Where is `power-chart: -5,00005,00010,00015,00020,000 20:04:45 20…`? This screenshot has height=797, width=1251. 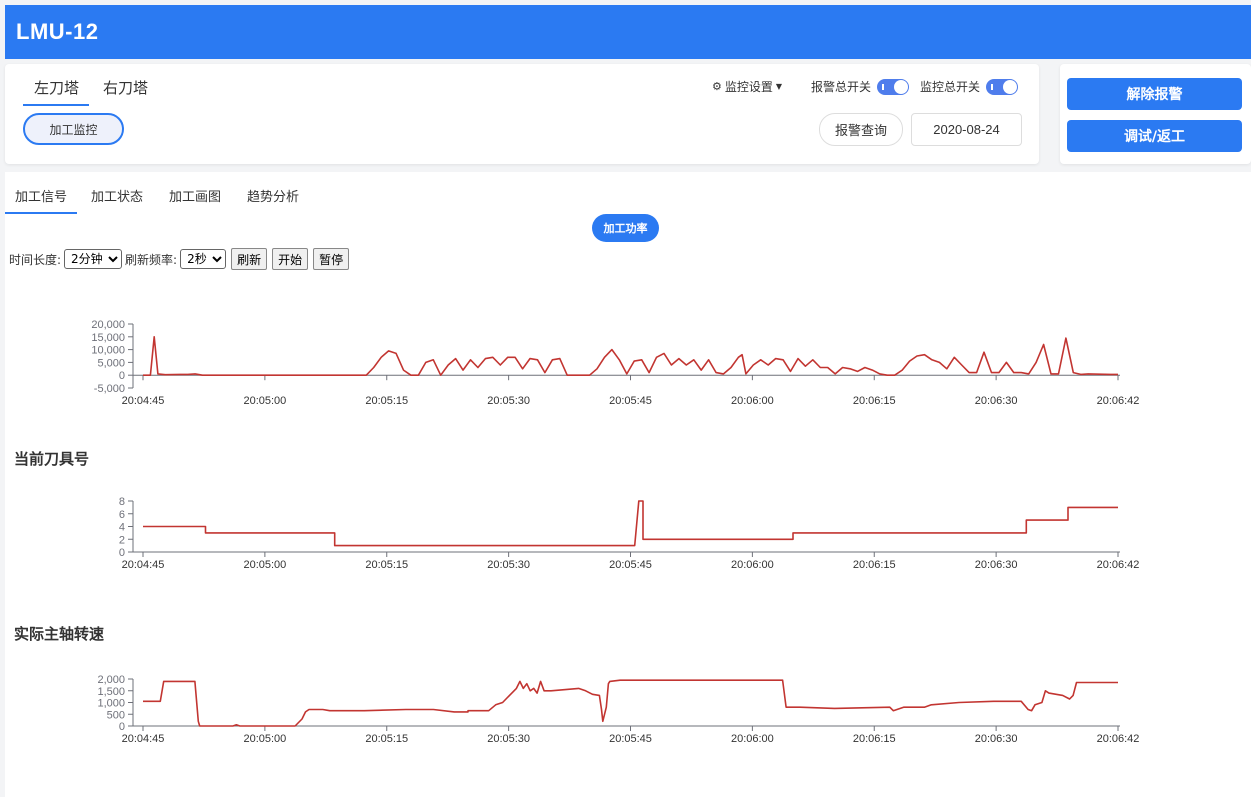
power-chart: -5,00005,00010,00015,00020,000 20:04:45 20… is located at coordinates (615, 363).